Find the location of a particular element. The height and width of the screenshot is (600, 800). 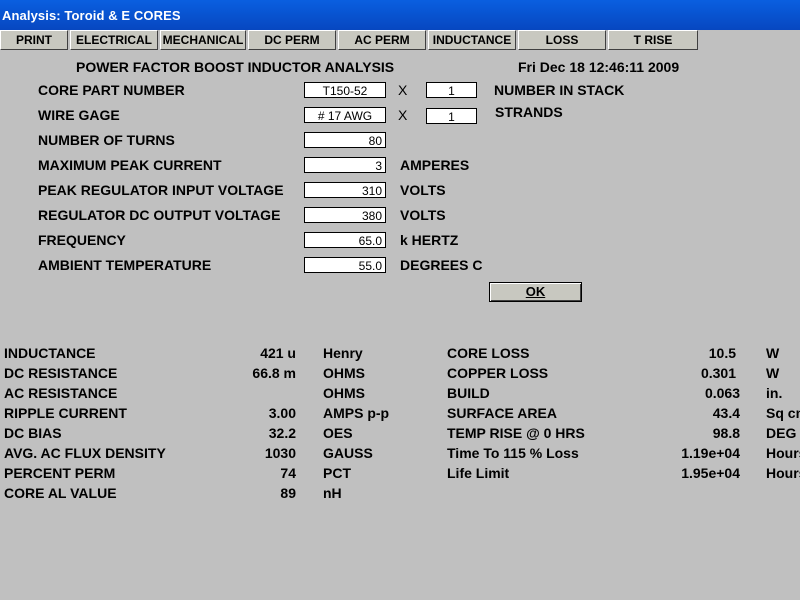

result-value: 1.95e+04 is located at coordinates (710, 473).